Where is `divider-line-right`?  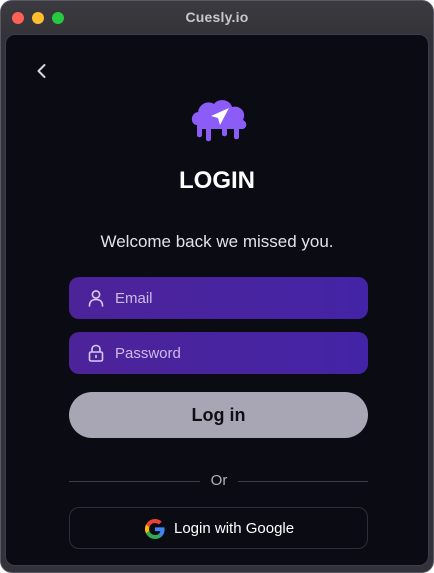
divider-line-right is located at coordinates (303, 481).